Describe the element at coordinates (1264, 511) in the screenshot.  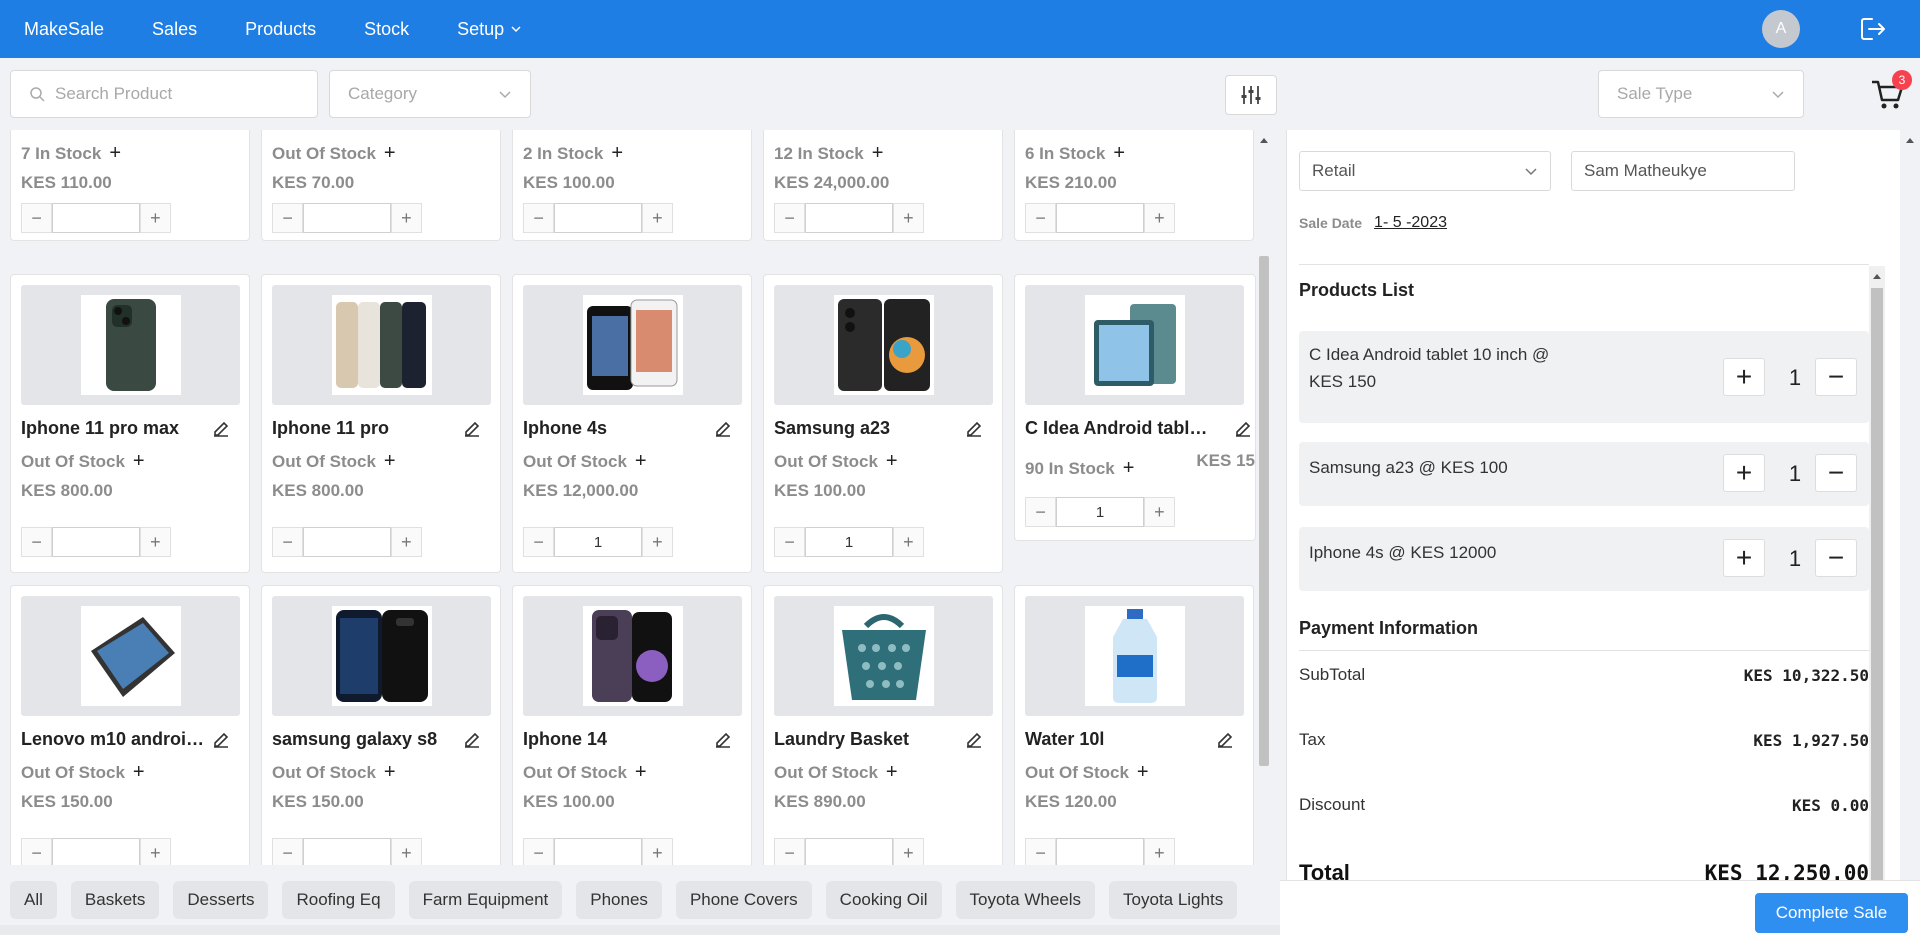
I see `product-grid-scroll-thumb` at that location.